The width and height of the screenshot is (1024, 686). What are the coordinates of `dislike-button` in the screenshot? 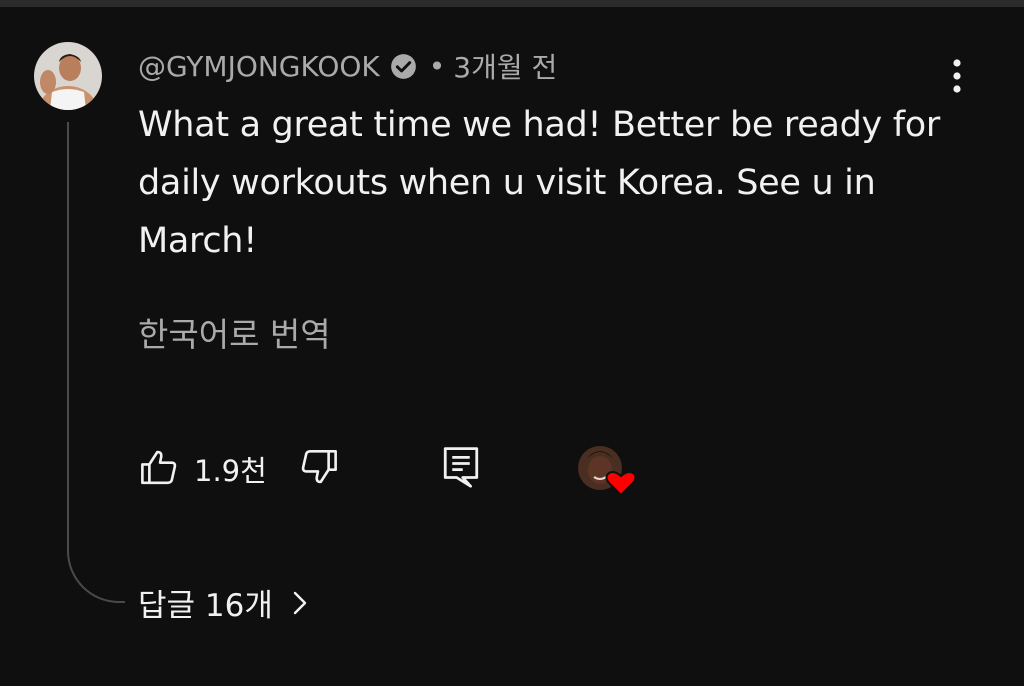 It's located at (319, 467).